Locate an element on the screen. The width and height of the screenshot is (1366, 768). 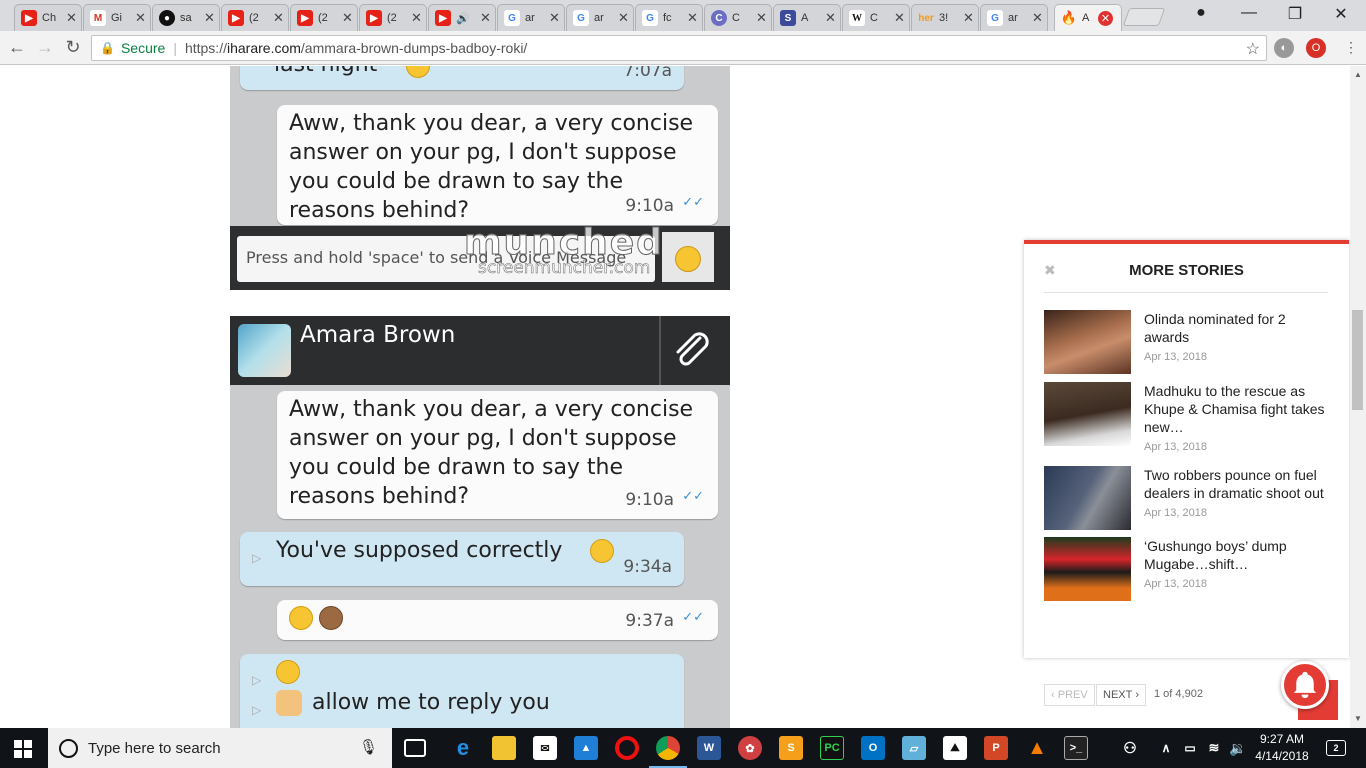
tab: C C ✕ is located at coordinates (738, 17).